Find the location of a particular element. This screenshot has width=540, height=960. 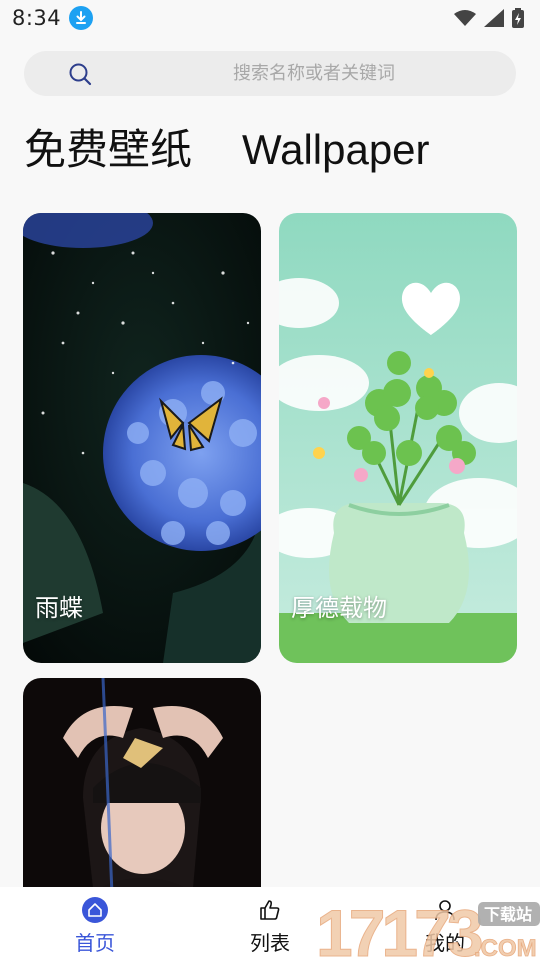

page-subtitle: Wallpaper is located at coordinates (336, 149).